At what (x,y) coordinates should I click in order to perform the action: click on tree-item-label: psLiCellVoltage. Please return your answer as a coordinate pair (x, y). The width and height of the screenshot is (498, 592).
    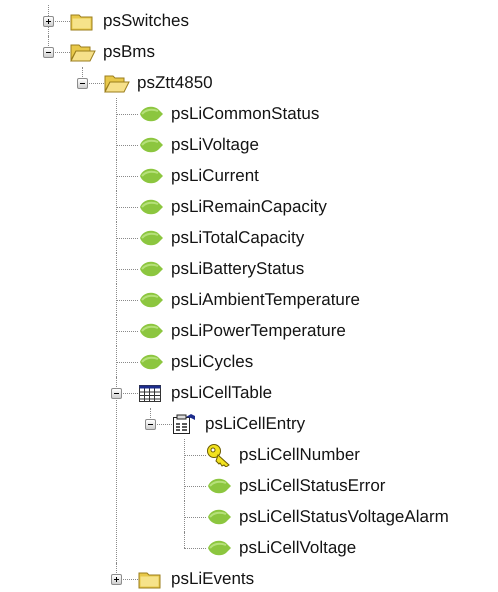
    Looking at the image, I should click on (297, 548).